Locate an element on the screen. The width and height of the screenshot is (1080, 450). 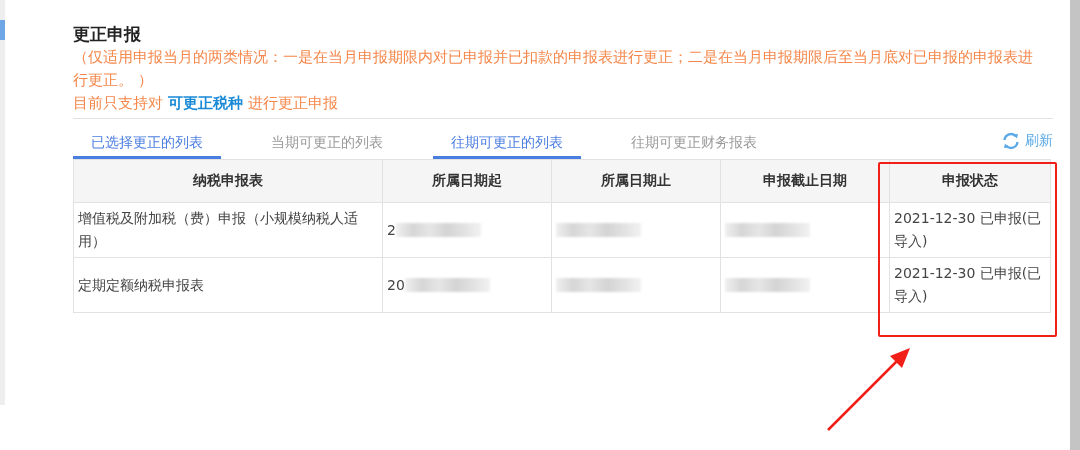
tax-type-link: 可更正税种 is located at coordinates (205, 103).